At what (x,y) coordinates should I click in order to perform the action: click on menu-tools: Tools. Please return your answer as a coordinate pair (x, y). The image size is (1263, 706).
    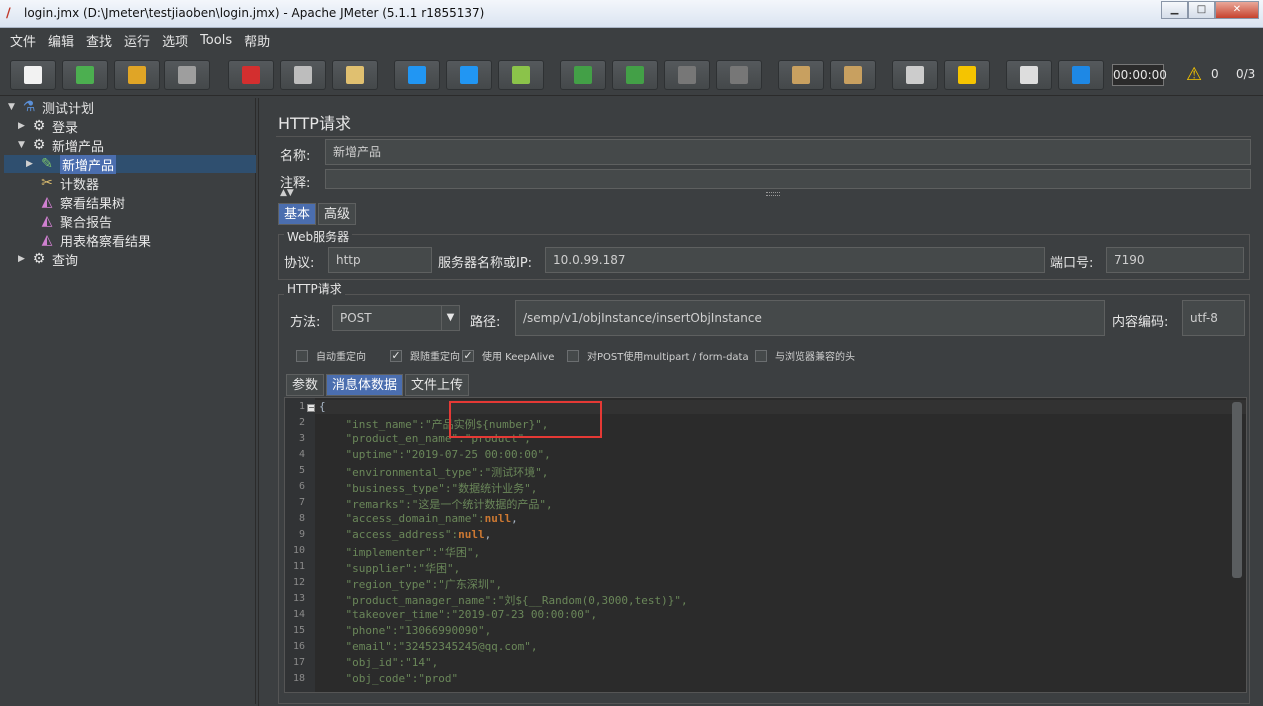
    Looking at the image, I should click on (216, 40).